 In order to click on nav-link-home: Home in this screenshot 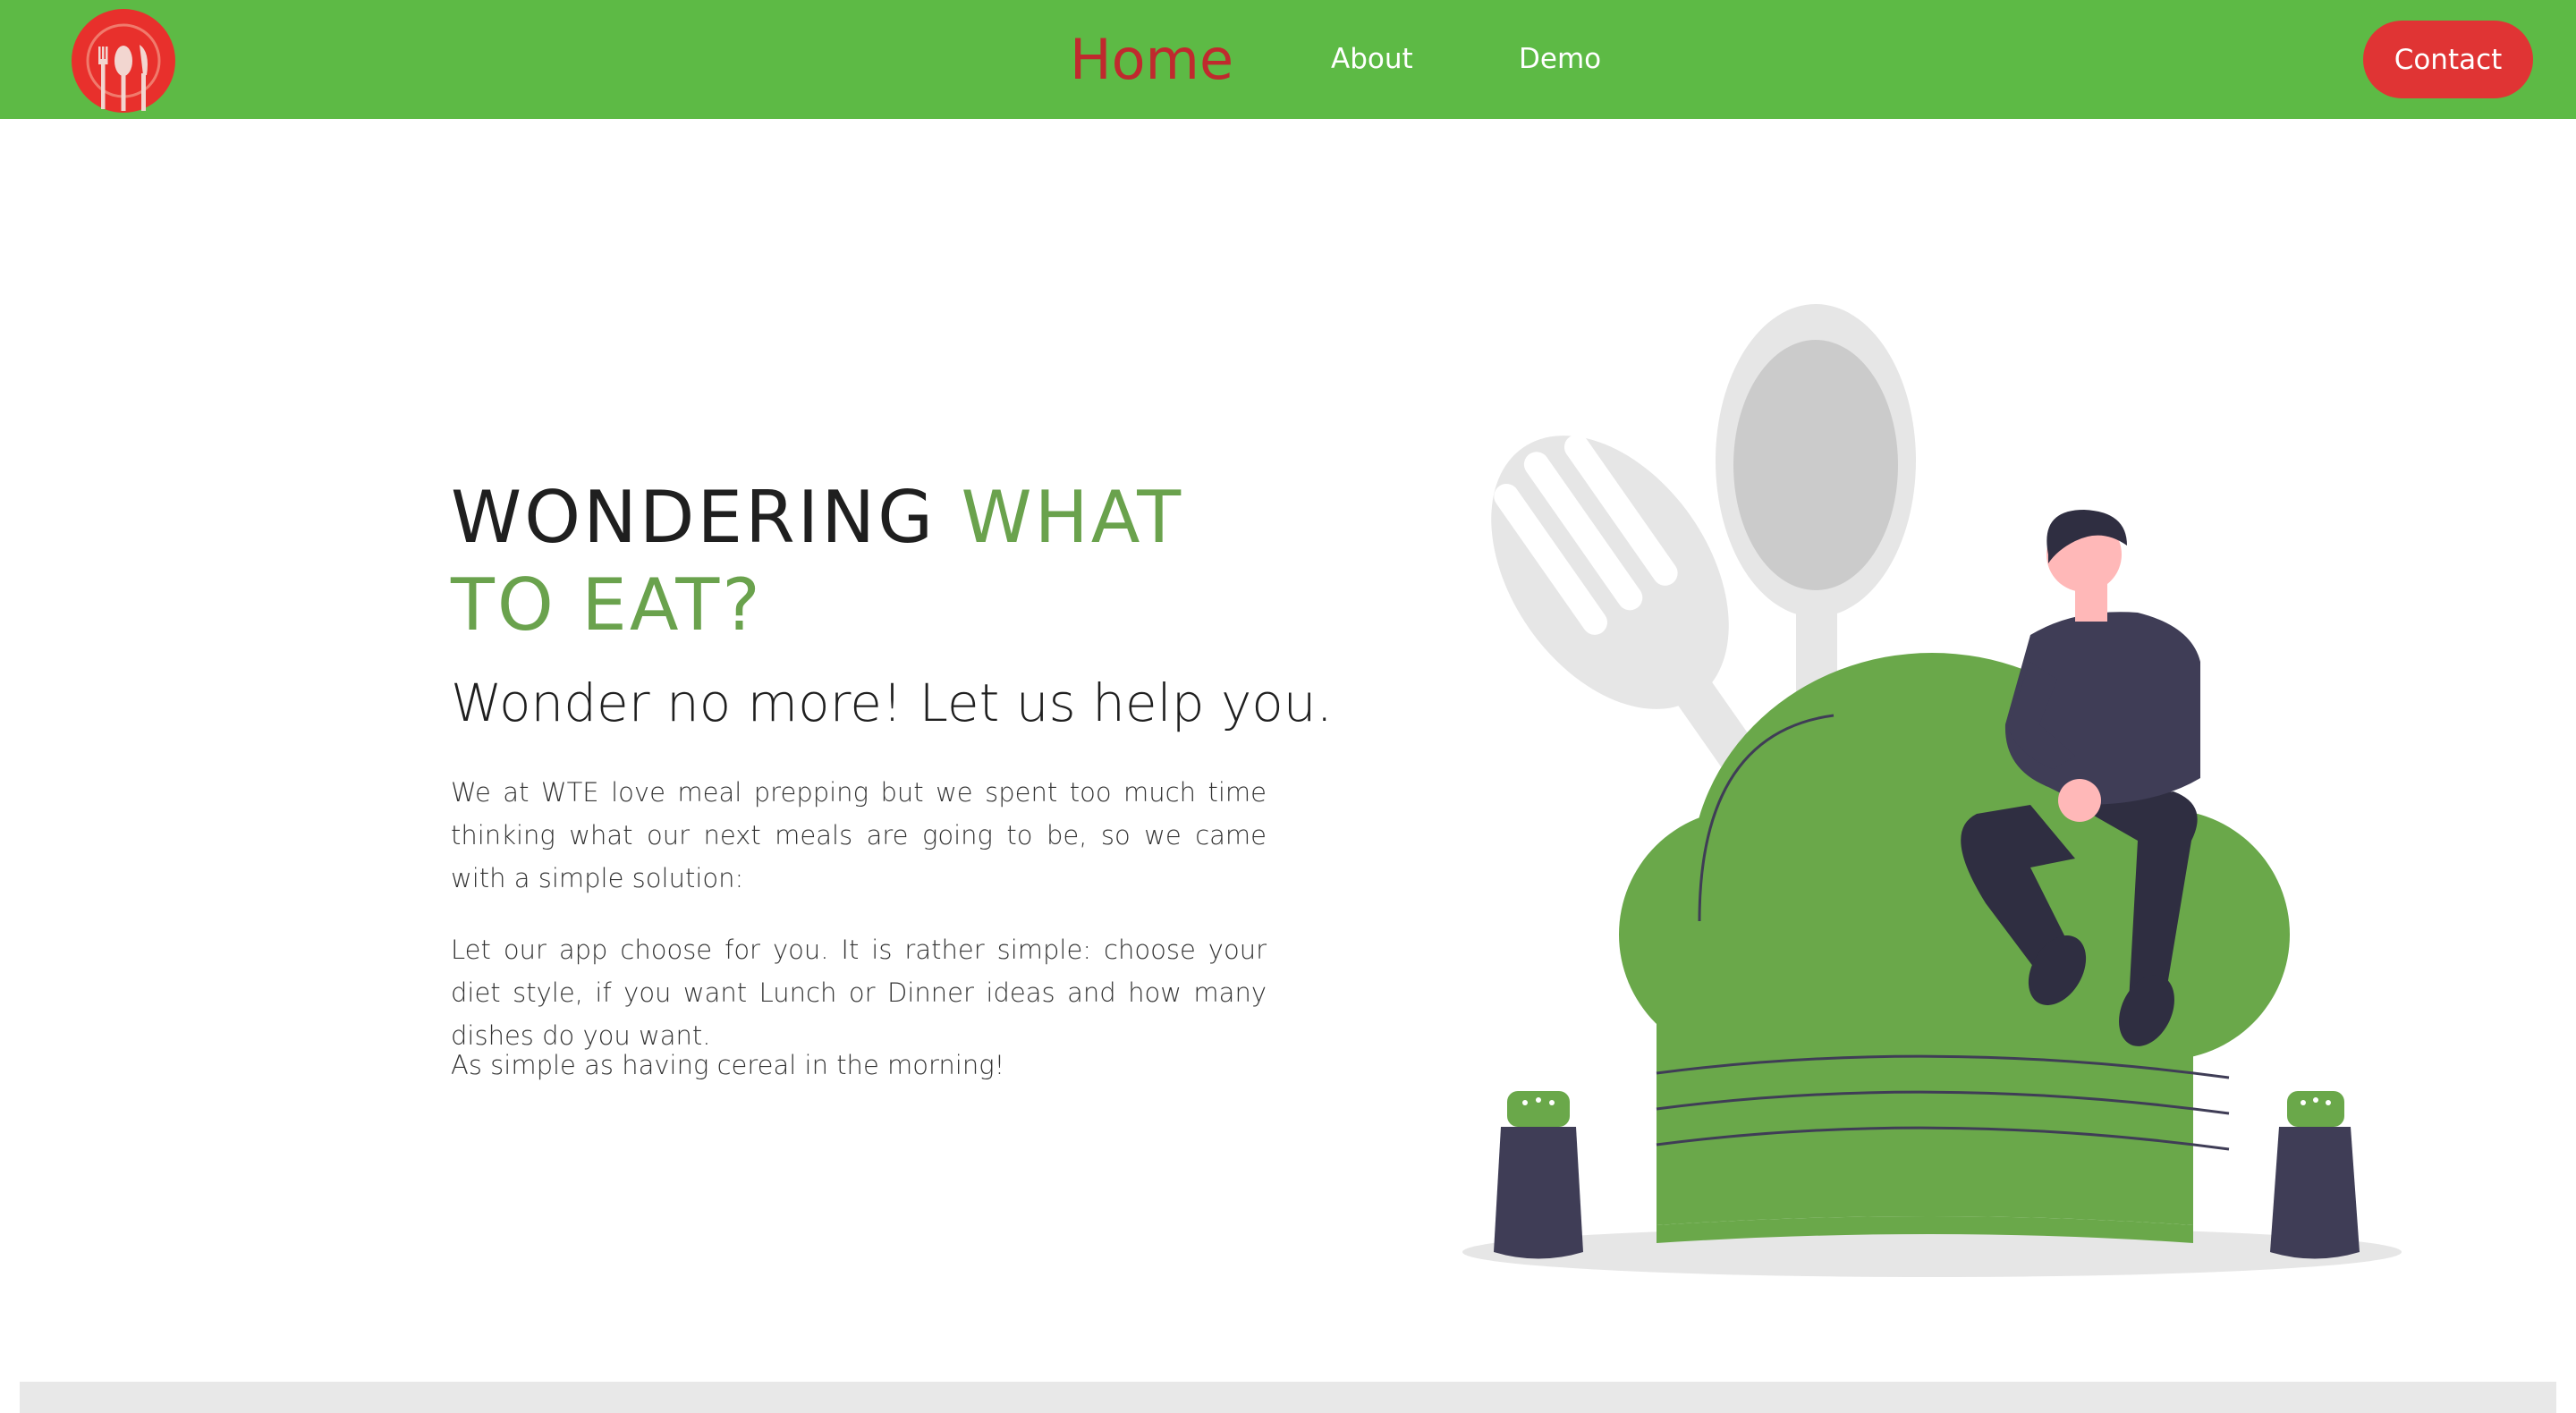, I will do `click(1151, 59)`.